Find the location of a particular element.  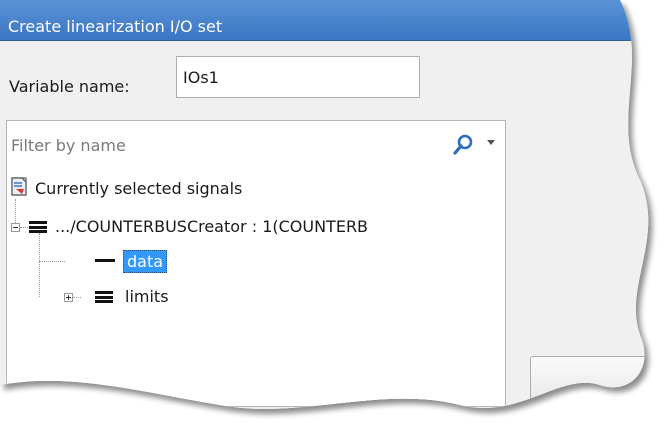

tree-item-data: data is located at coordinates (145, 261).